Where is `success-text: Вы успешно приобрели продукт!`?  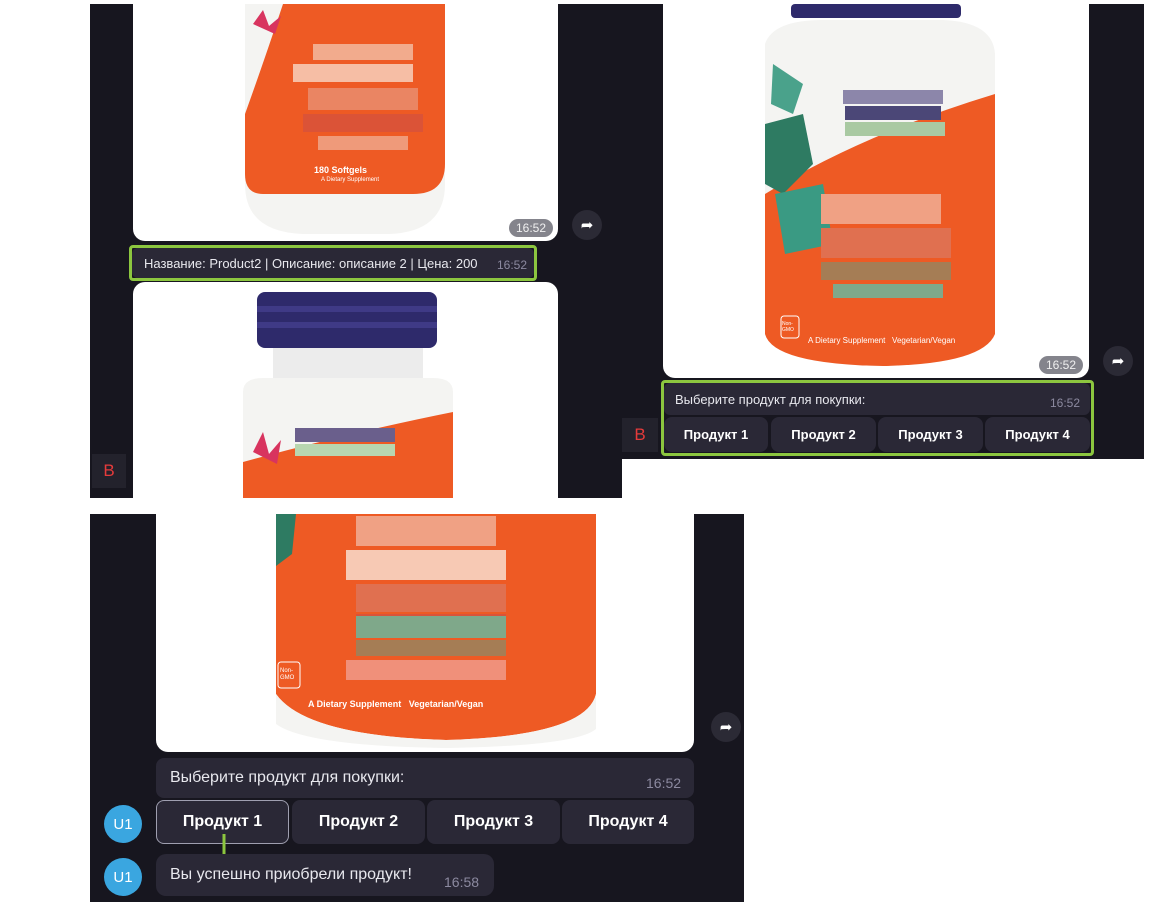
success-text: Вы успешно приобрели продукт! is located at coordinates (291, 874).